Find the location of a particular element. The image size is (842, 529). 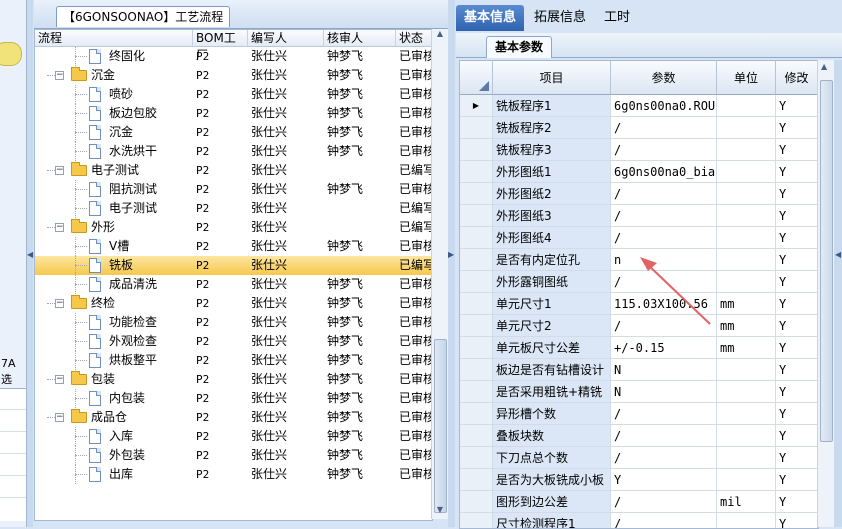

left-splitter: ◀ is located at coordinates (30, 263).